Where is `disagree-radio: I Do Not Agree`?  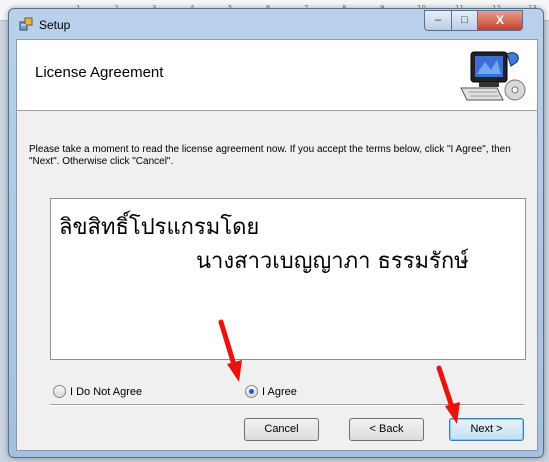 disagree-radio: I Do Not Agree is located at coordinates (97, 391).